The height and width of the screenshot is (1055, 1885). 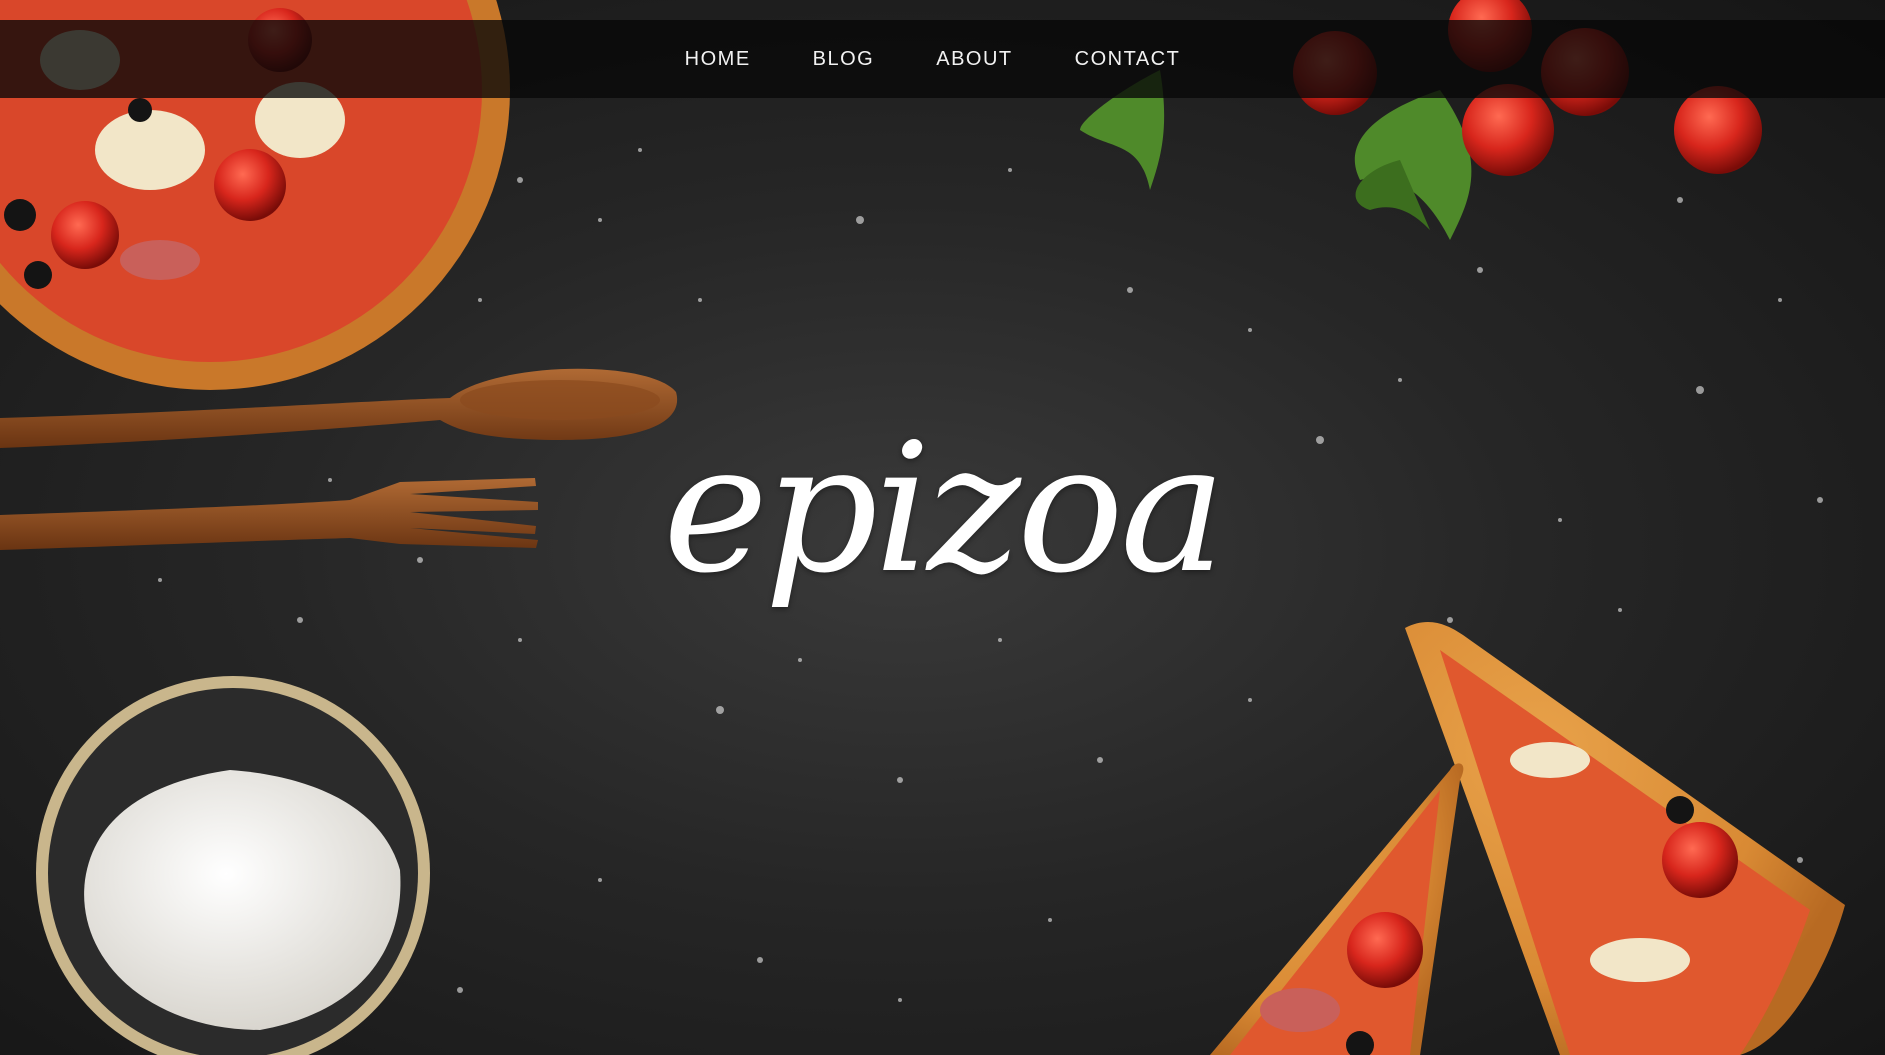 I want to click on nav-contact-link: CONTACT, so click(x=1128, y=59).